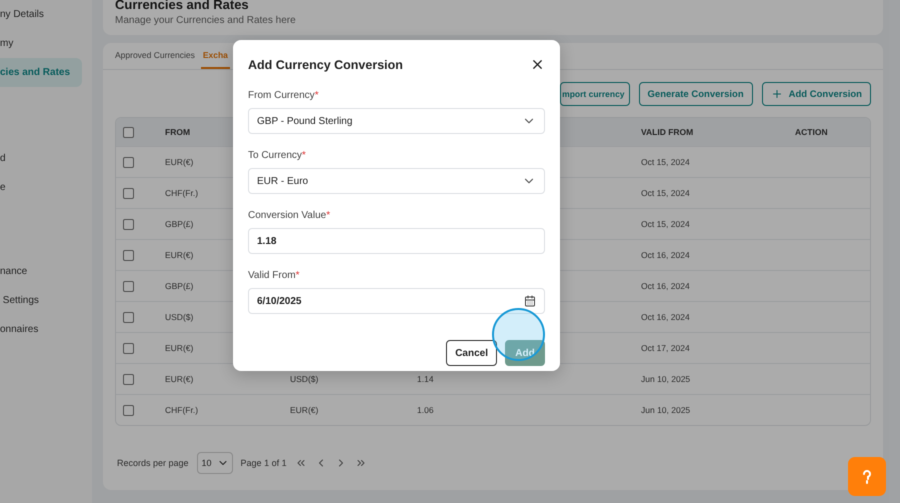  I want to click on sidebar-item: d, so click(46, 158).